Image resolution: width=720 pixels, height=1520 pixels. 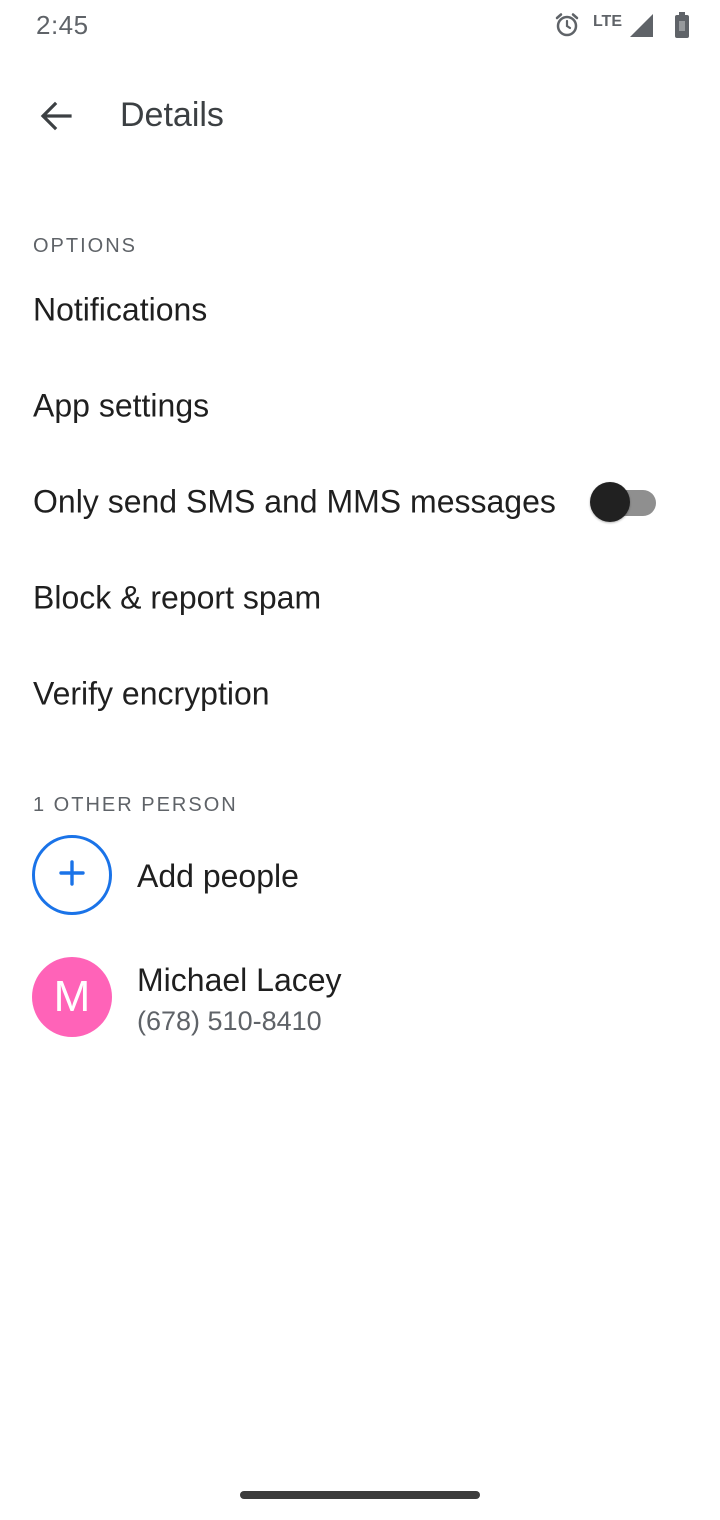 I want to click on contact-item: M Michael Lacey (678) 510-8410, so click(x=360, y=998).